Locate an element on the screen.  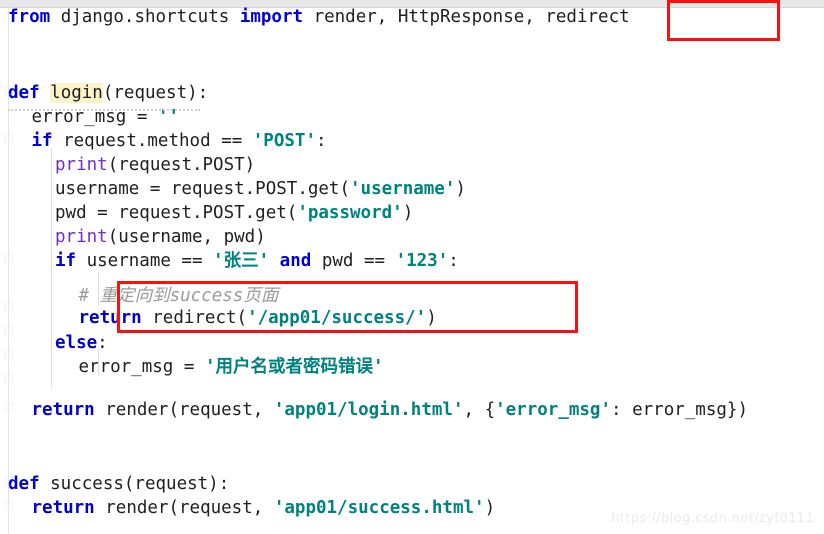
line-return-render-login-token-1: render(request, is located at coordinates (184, 410).